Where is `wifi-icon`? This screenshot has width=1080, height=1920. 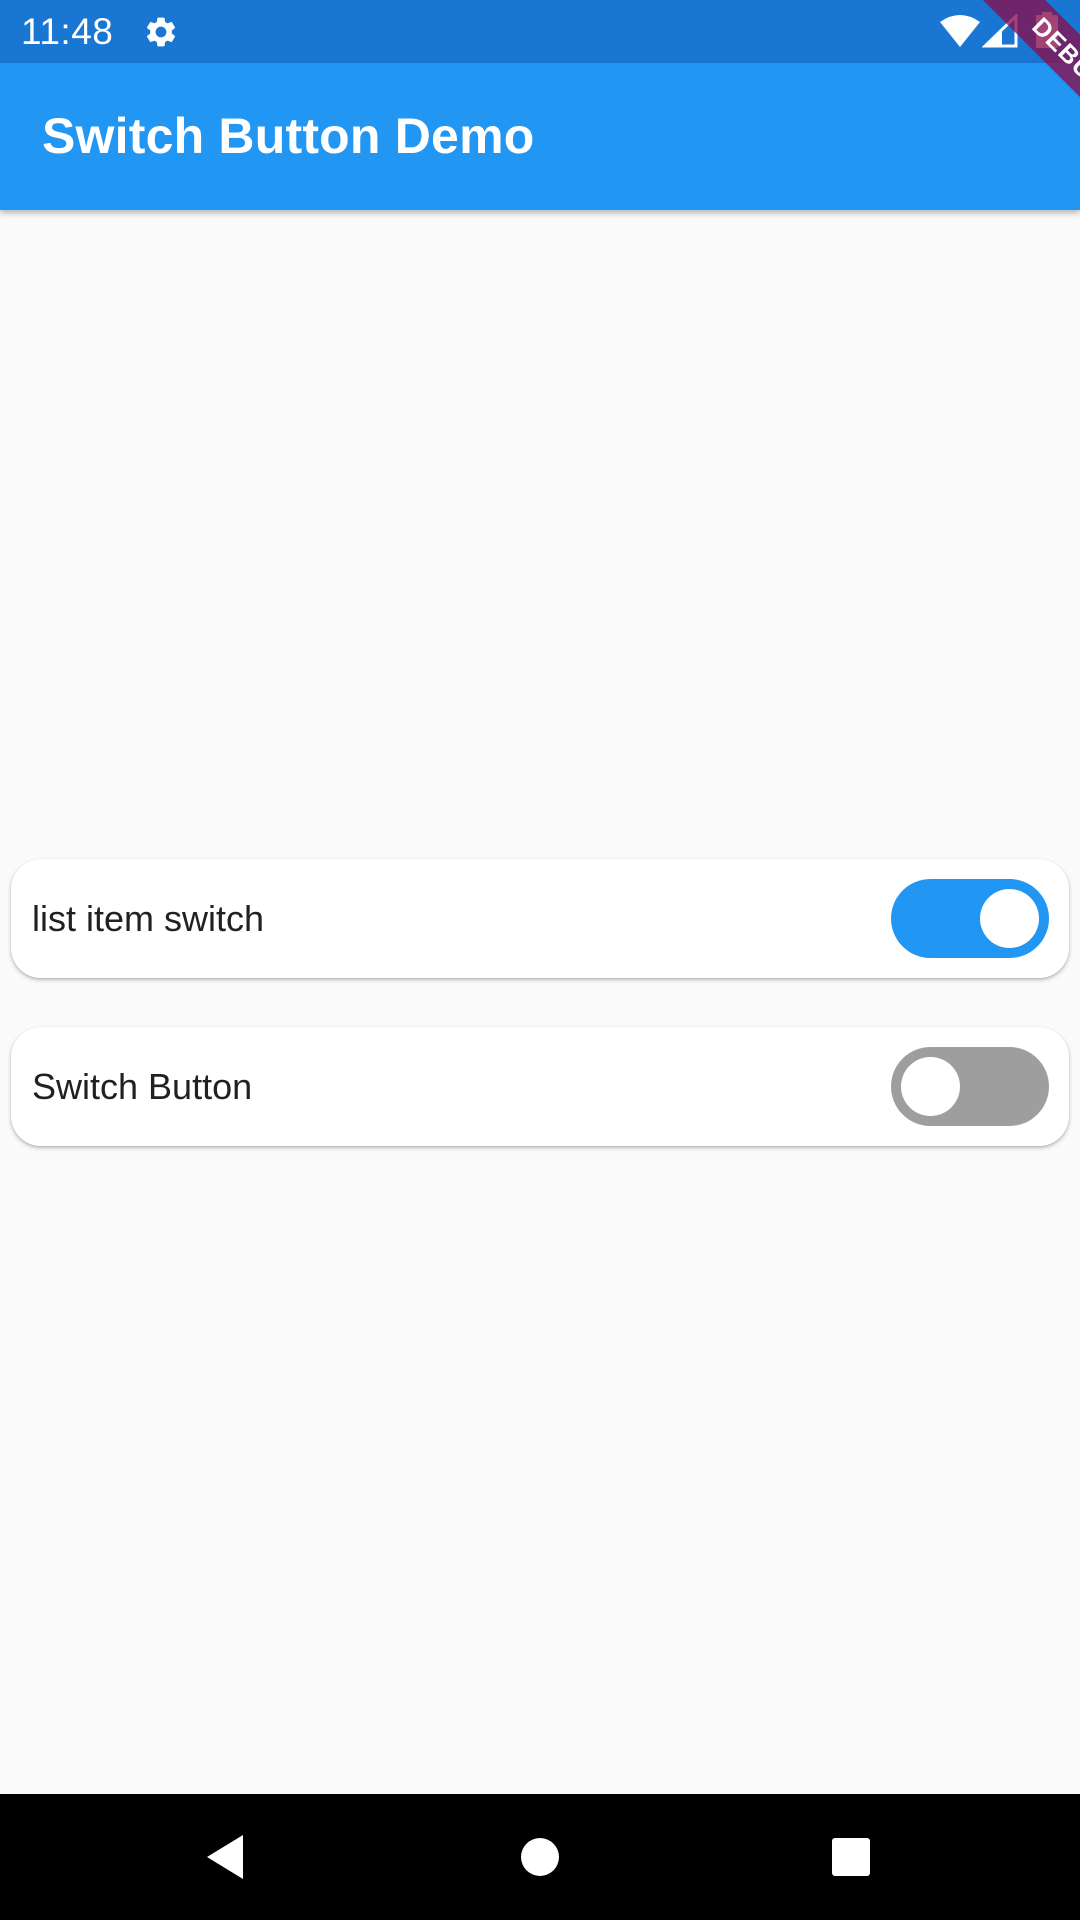
wifi-icon is located at coordinates (960, 31).